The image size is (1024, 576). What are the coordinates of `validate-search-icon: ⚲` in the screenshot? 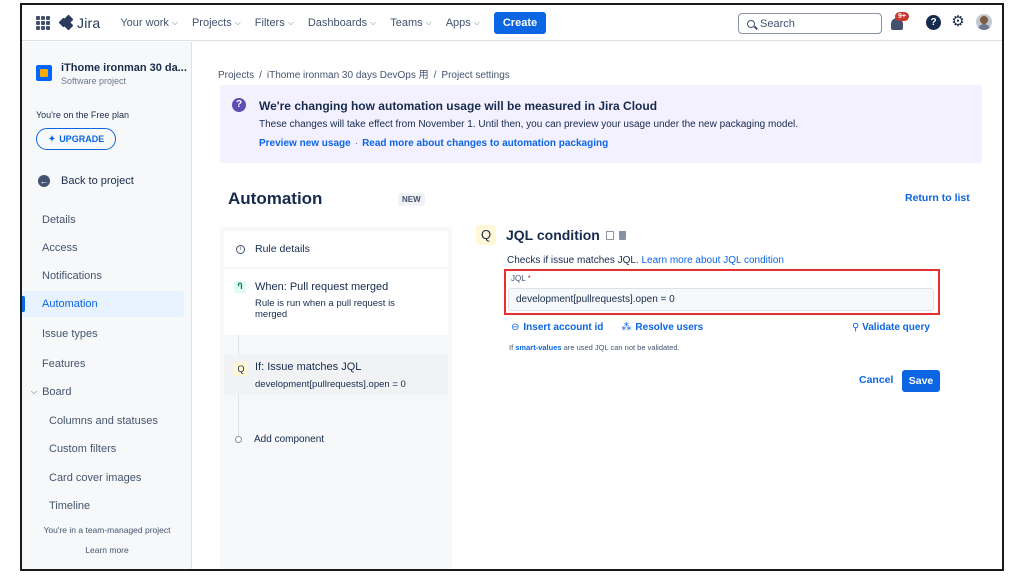 It's located at (857, 327).